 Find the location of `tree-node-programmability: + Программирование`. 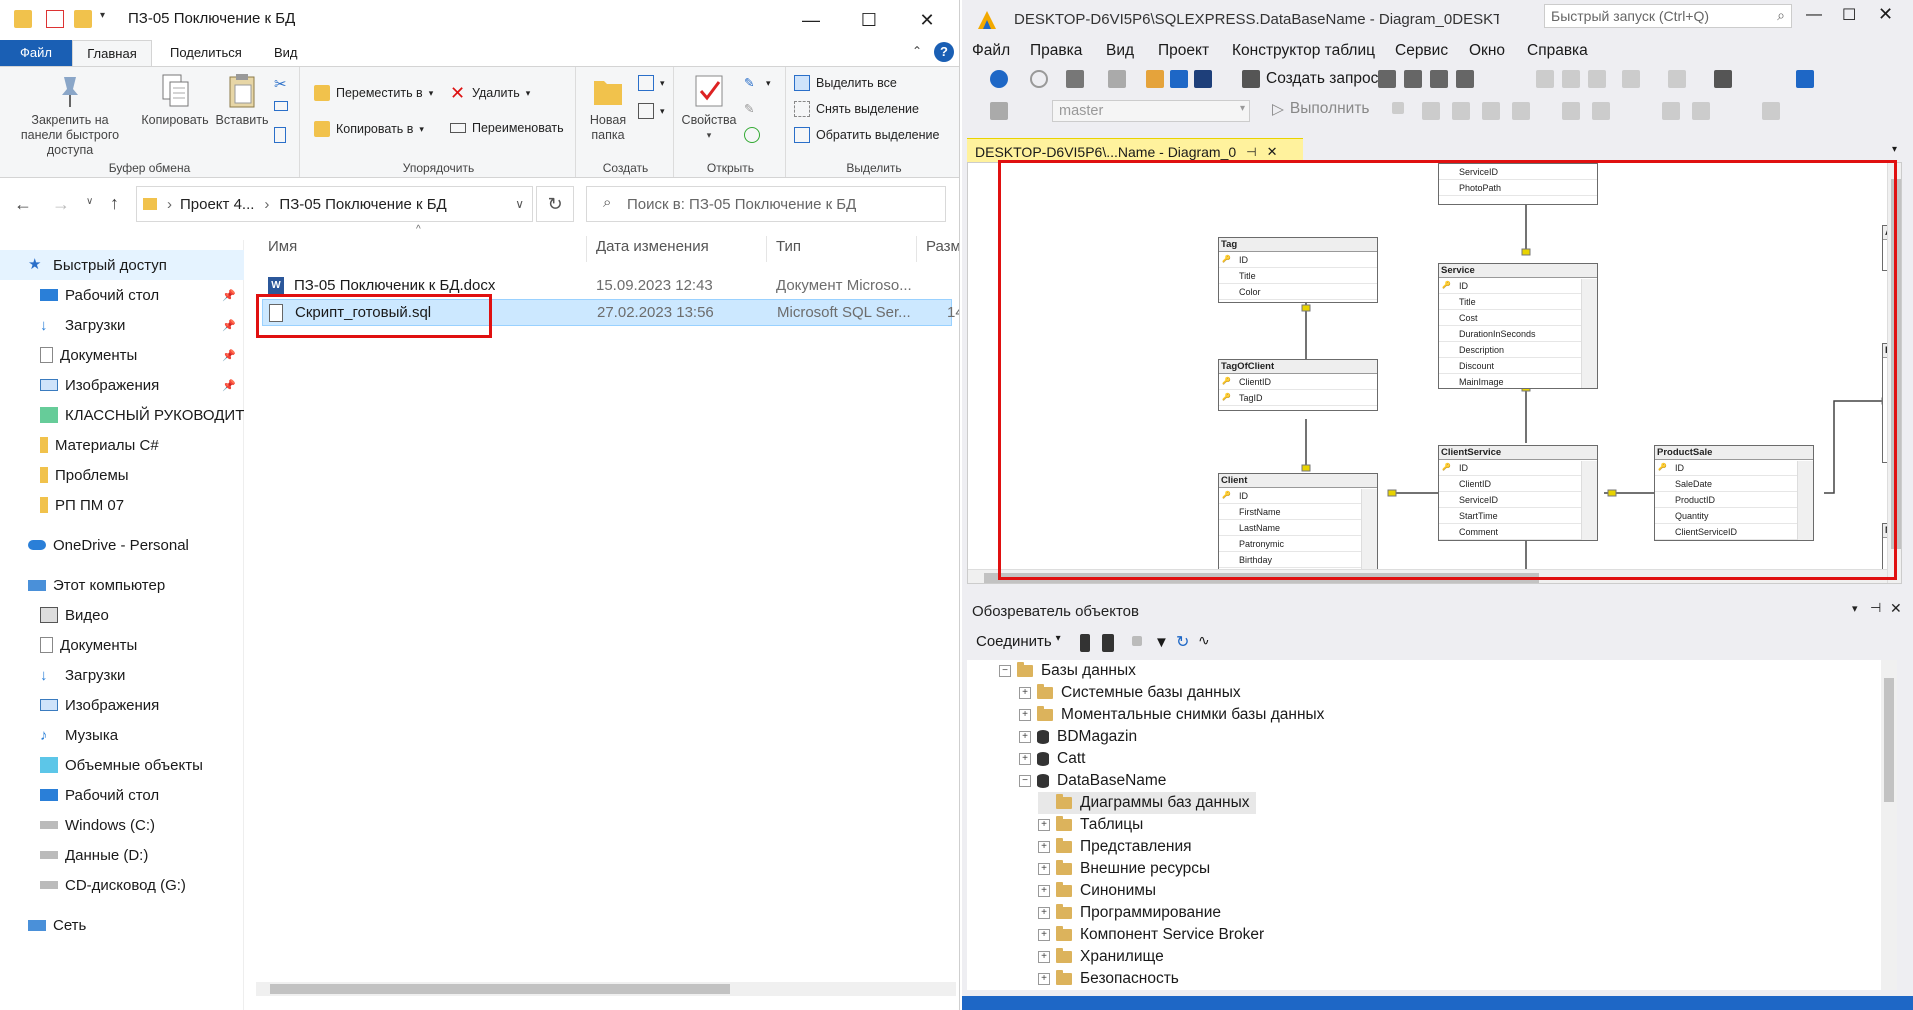

tree-node-programmability: + Программирование is located at coordinates (1129, 913).